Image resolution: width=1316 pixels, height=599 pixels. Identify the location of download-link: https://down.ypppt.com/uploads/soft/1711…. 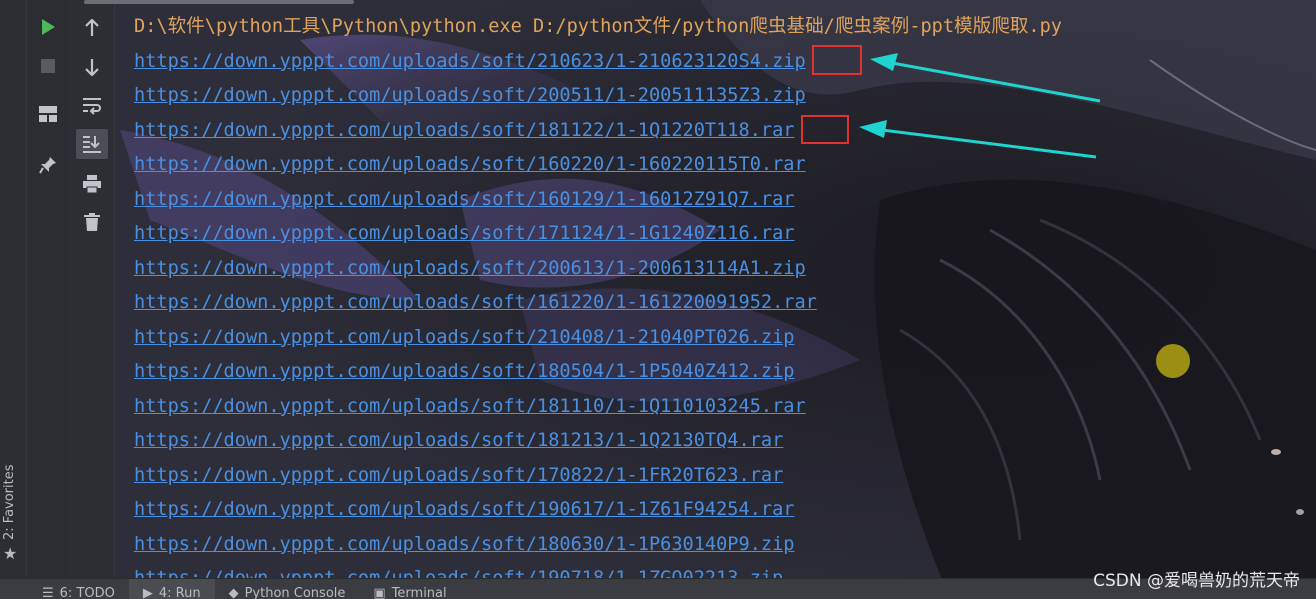
(598, 234).